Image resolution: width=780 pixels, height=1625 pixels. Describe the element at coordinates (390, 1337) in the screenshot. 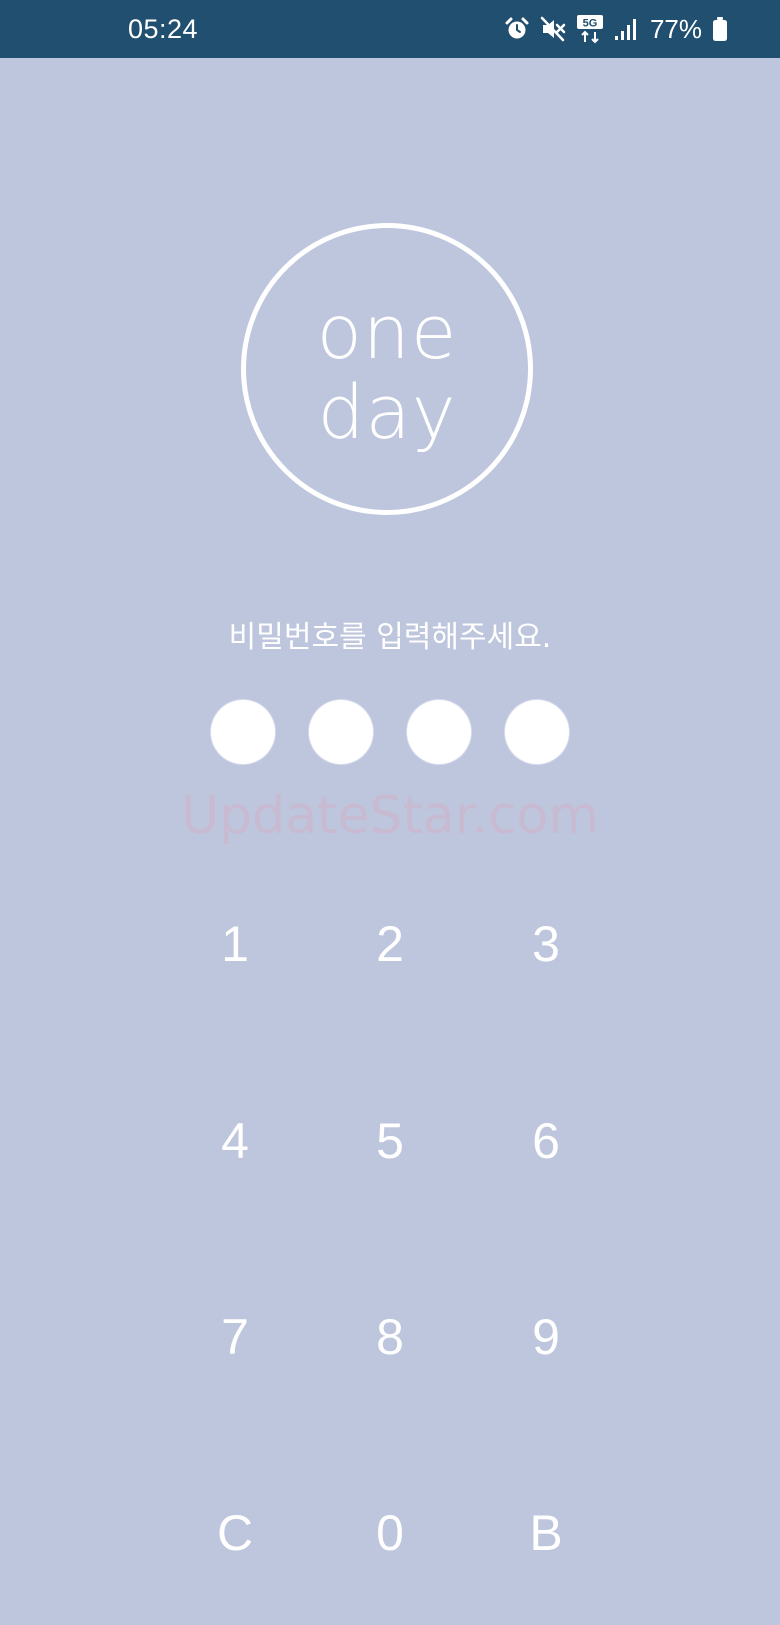

I see `key-8: 8` at that location.